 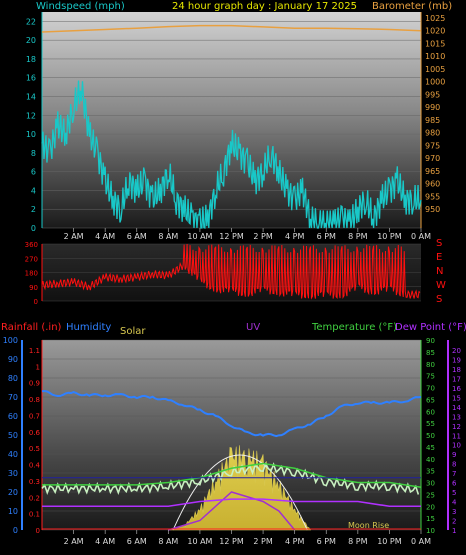 I want to click on barometer-tick-label: 1020, so click(x=435, y=31).